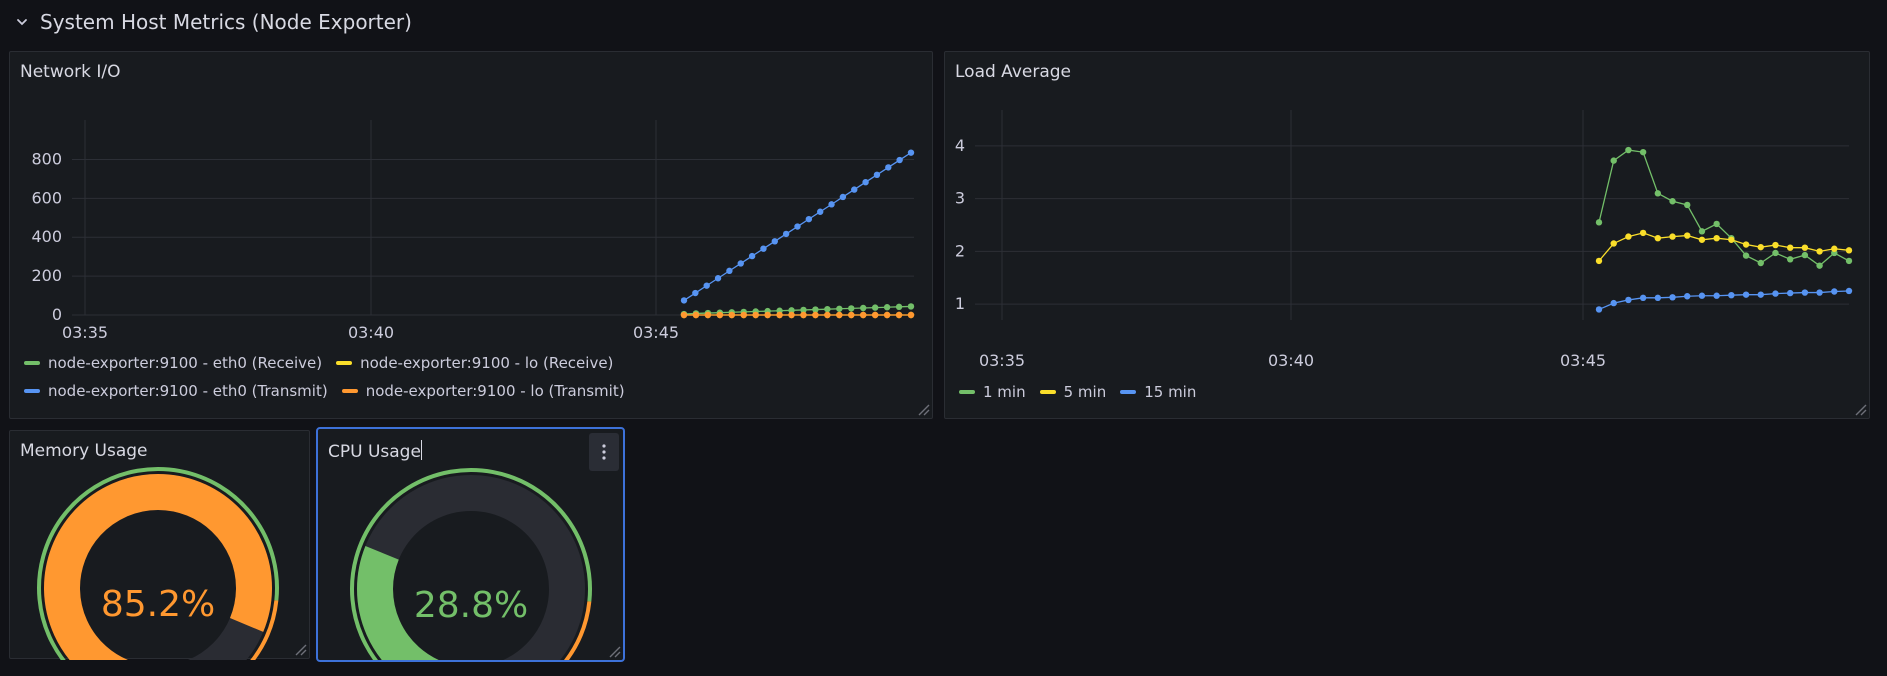 The height and width of the screenshot is (676, 1887). I want to click on legend-item: 15 min, so click(1158, 392).